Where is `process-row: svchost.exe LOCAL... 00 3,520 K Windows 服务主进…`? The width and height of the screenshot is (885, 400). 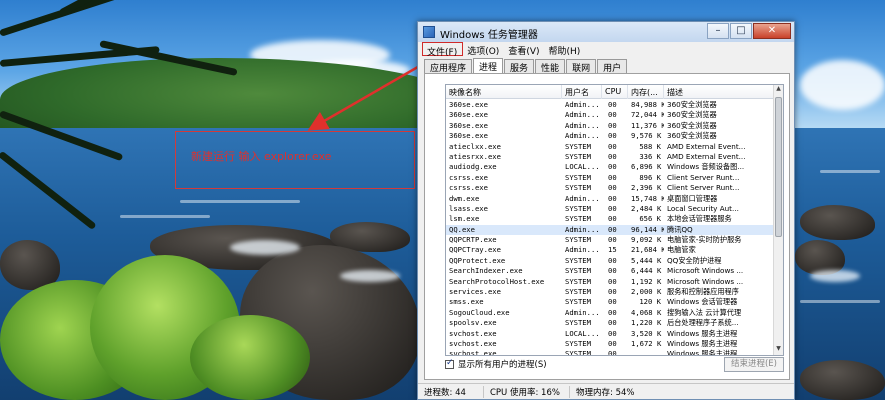
process-row: svchost.exe LOCAL... 00 3,520 K Windows 服务主进… is located at coordinates (610, 334).